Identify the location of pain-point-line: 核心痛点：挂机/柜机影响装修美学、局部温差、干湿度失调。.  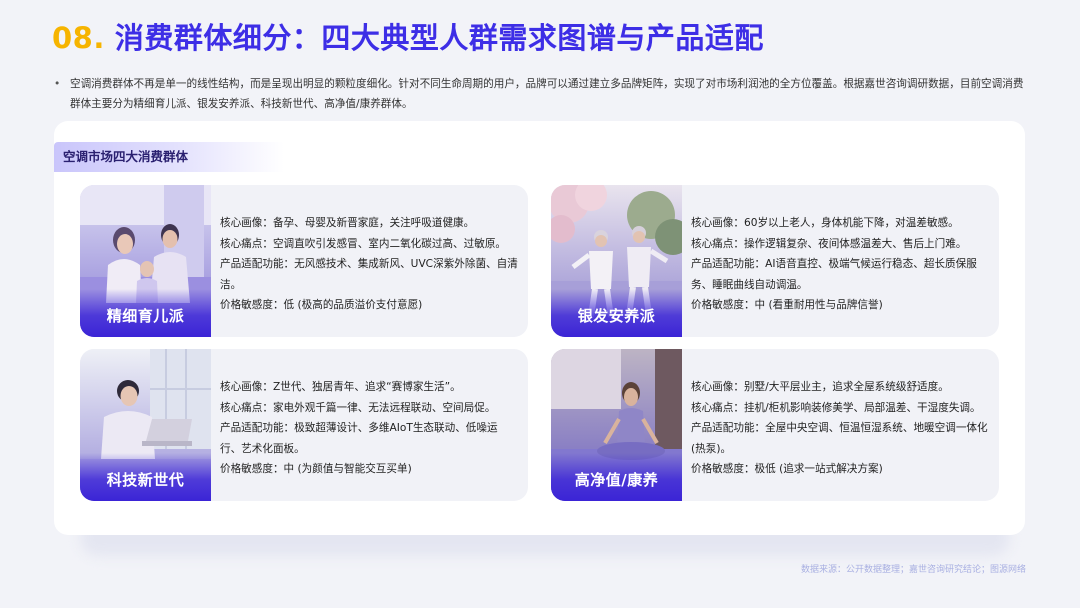
(836, 407).